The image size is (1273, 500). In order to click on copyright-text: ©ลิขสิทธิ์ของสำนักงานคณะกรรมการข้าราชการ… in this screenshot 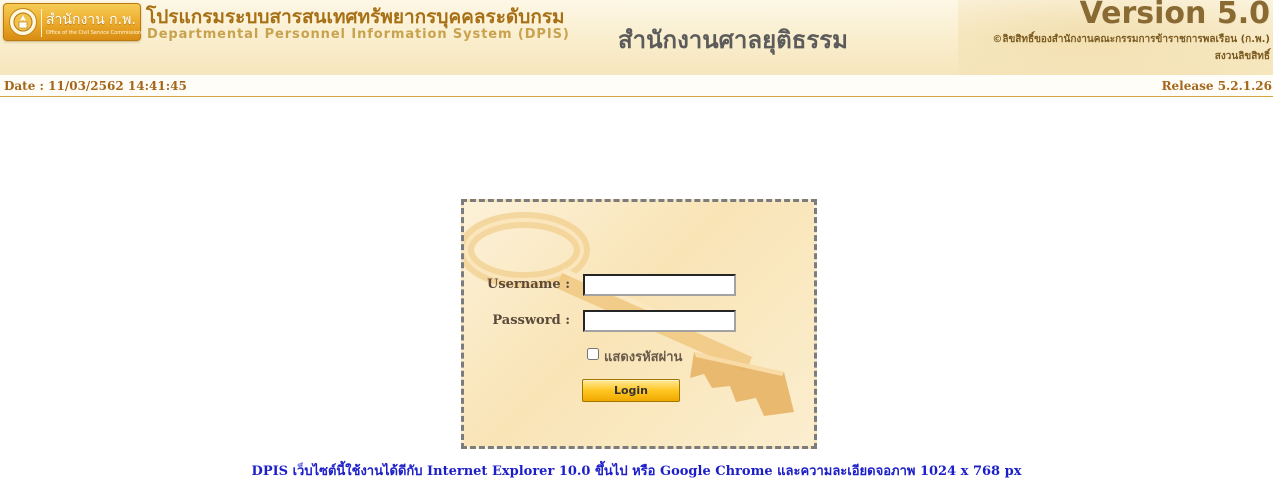, I will do `click(1131, 39)`.